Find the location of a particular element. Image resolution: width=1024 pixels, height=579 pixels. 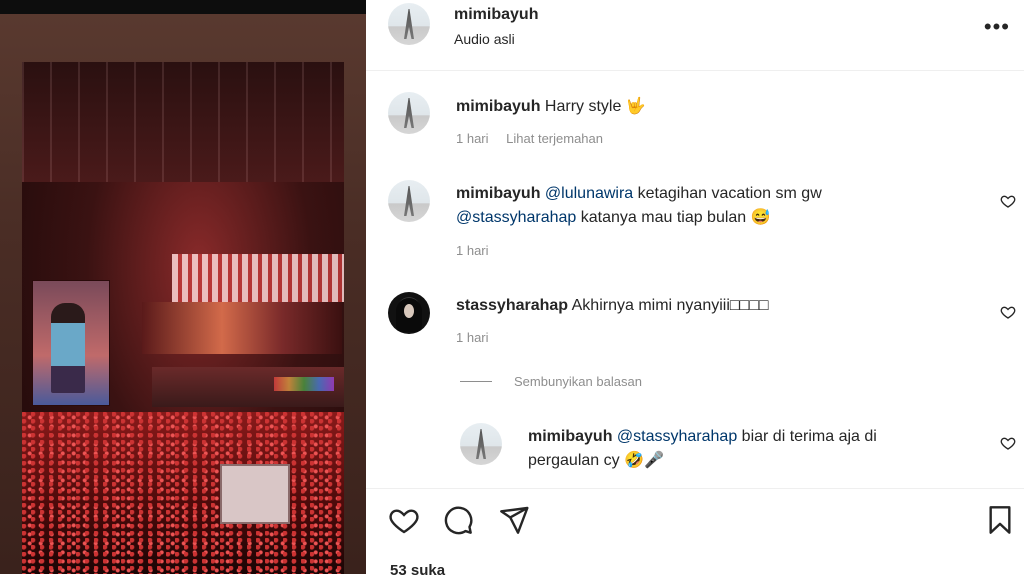

comment-text: ketagihan vacation sm gw is located at coordinates (727, 193).